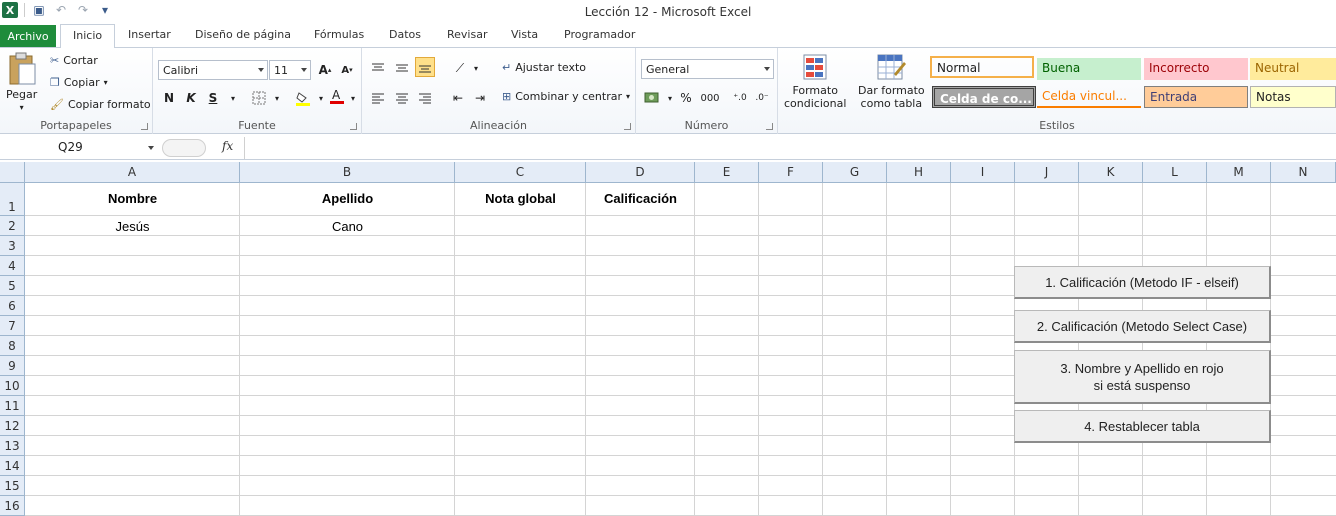  What do you see at coordinates (791, 172) in the screenshot?
I see `column-header-f: F` at bounding box center [791, 172].